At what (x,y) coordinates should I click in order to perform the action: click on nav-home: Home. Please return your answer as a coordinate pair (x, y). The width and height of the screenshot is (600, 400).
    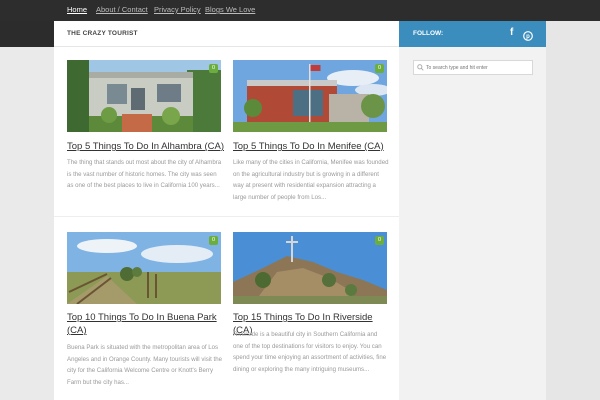
    Looking at the image, I should click on (77, 9).